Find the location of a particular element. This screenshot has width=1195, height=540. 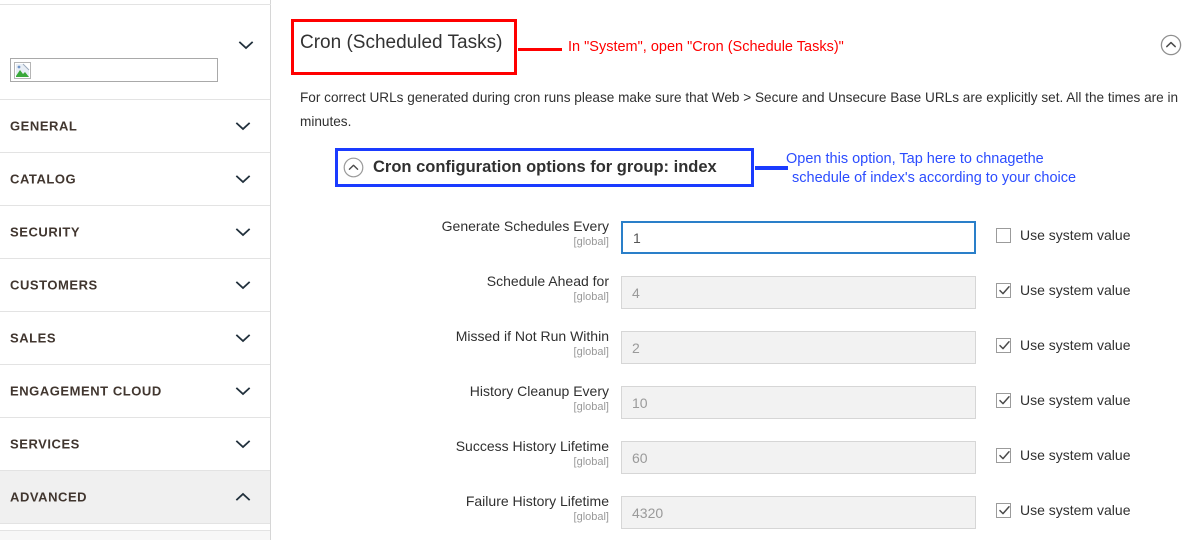

blue-annotation-line1: Open this option, Tap here to chnagethe is located at coordinates (915, 159).